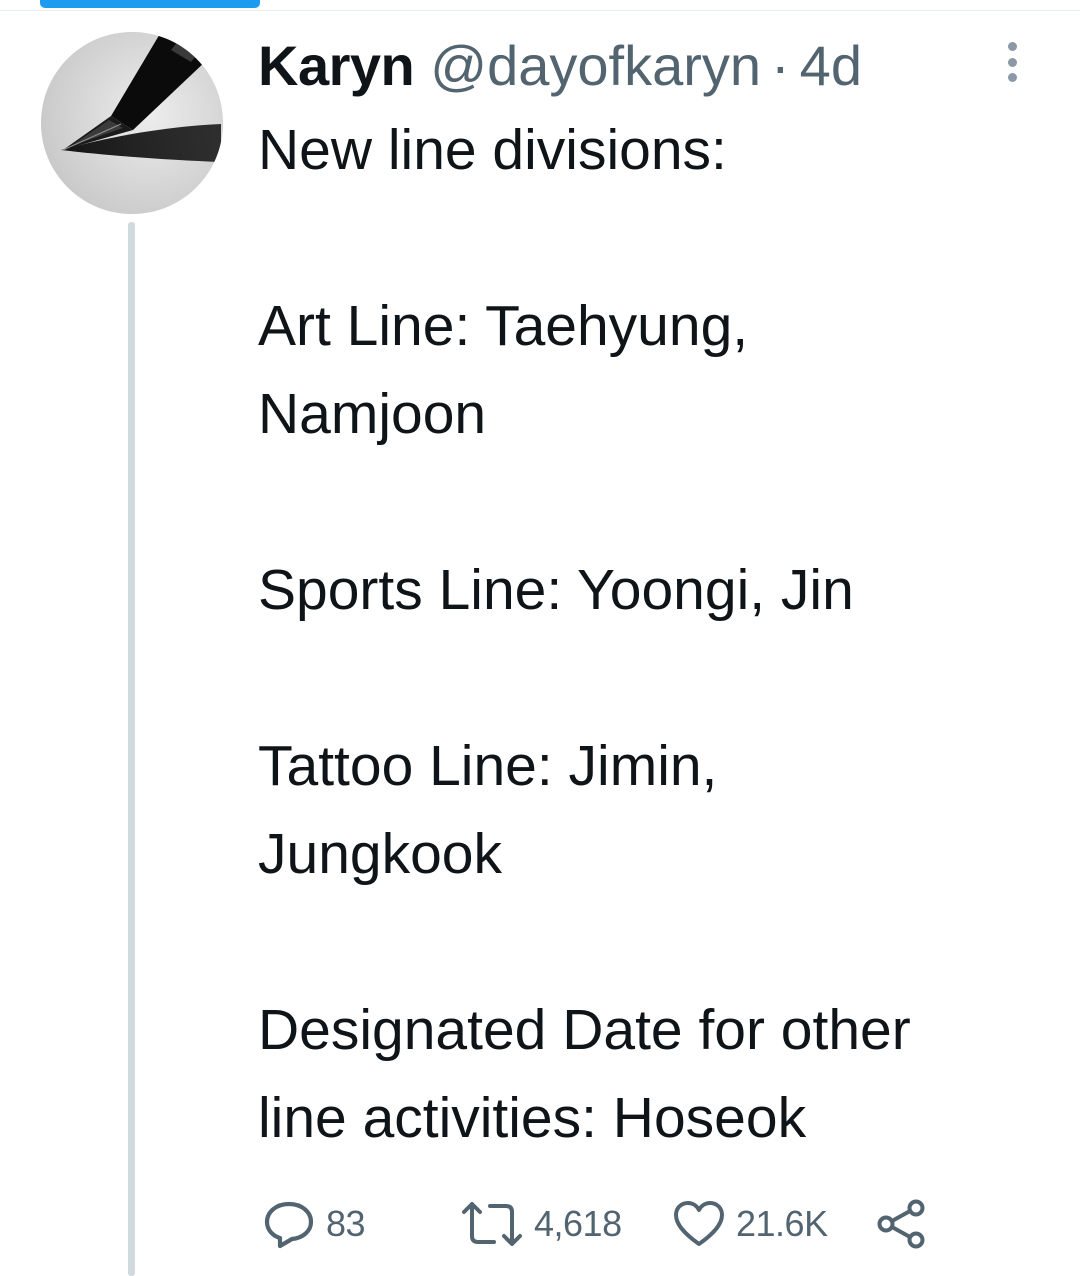 This screenshot has width=1080, height=1276. I want to click on tweet-text-line: Jungkook, so click(380, 854).